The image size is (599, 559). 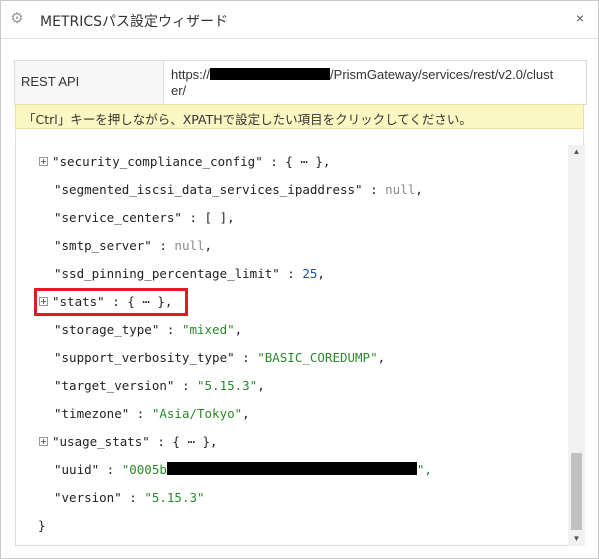 I want to click on json-key: "security_compliance_config", so click(x=157, y=161).